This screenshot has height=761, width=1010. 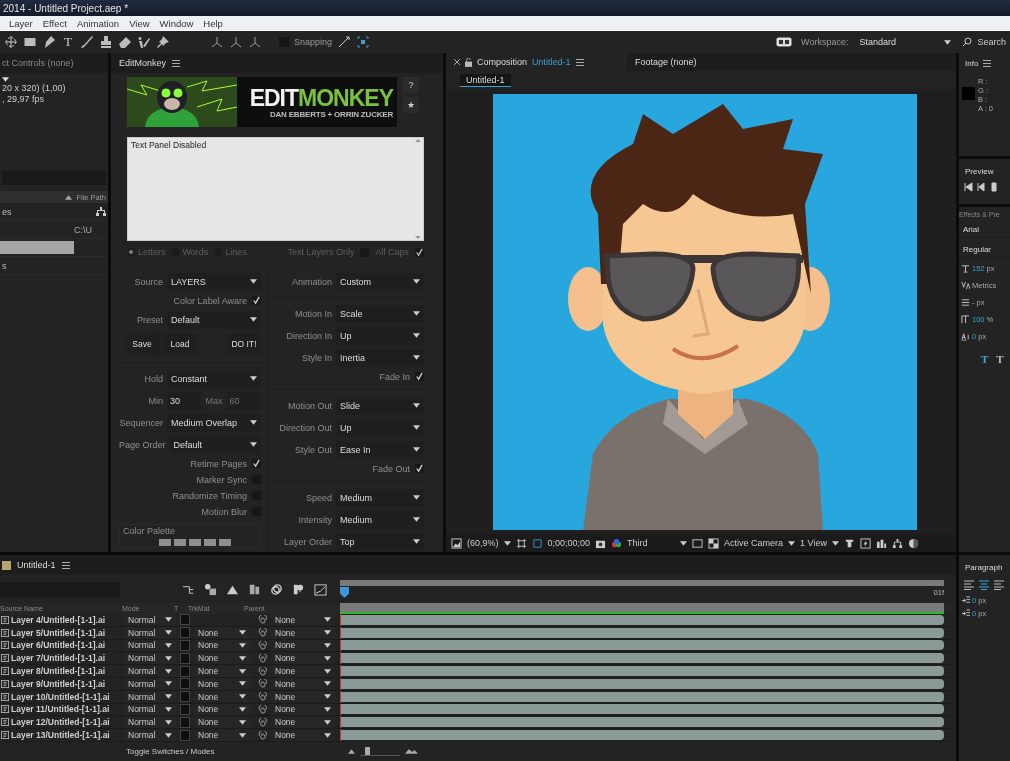 I want to click on circles-icon, so click(x=276, y=589).